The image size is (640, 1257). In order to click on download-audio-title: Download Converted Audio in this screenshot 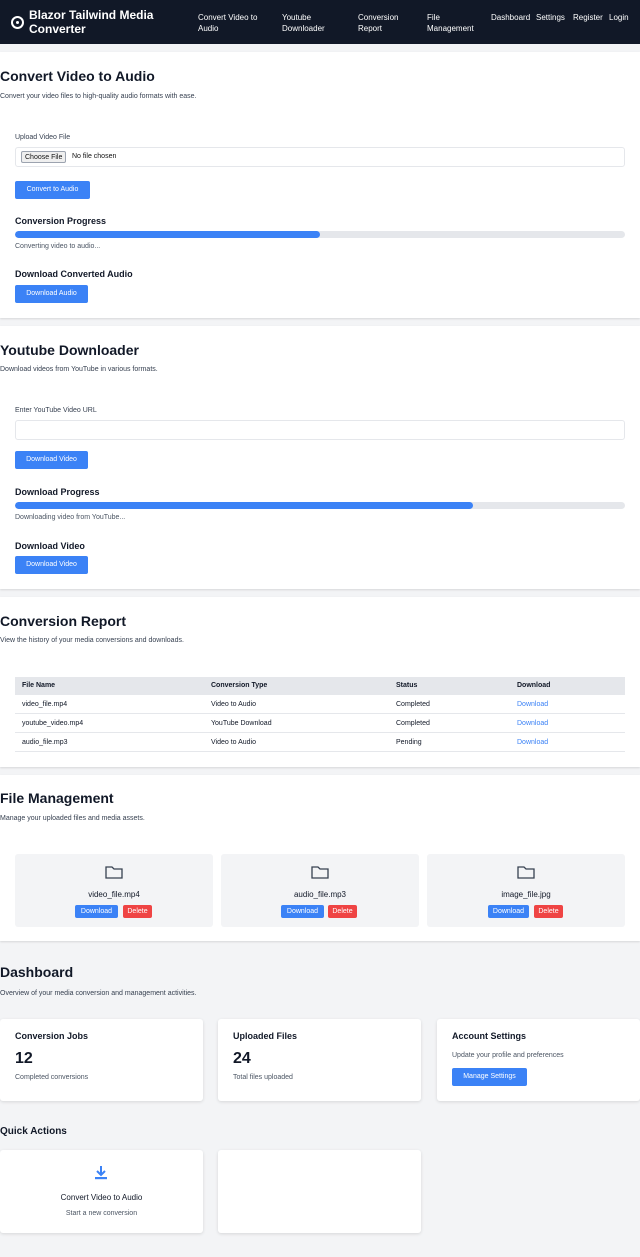, I will do `click(74, 274)`.